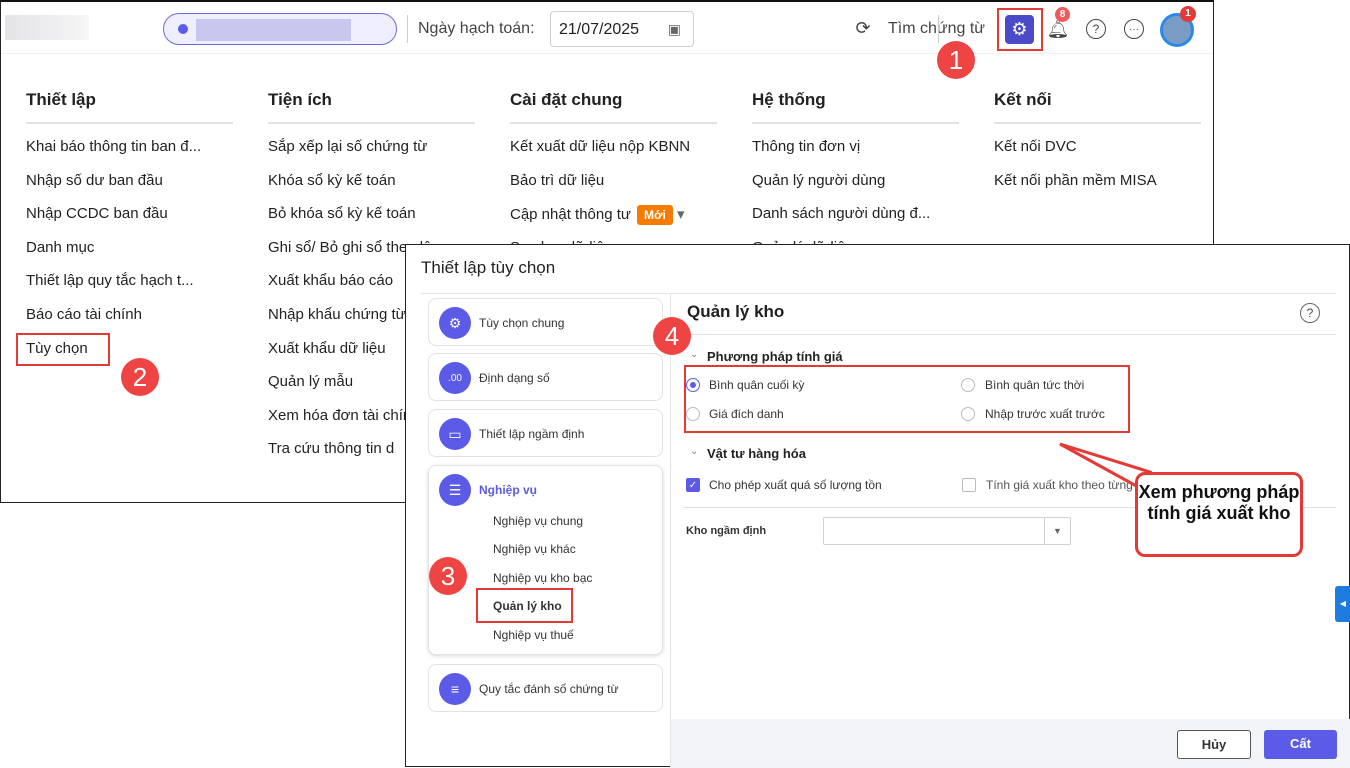 This screenshot has height=768, width=1350. Describe the element at coordinates (1106, 466) in the screenshot. I see `callout-pointer` at that location.